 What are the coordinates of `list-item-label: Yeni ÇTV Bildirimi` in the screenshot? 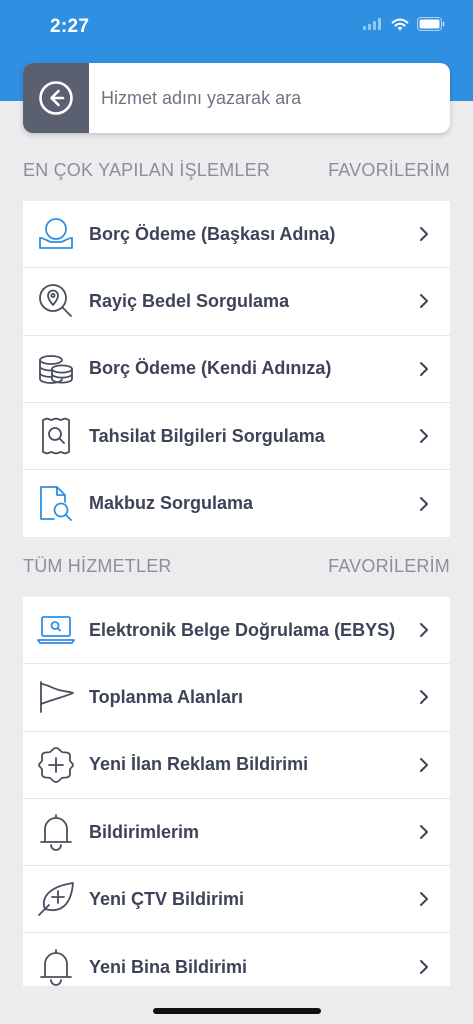 It's located at (167, 898).